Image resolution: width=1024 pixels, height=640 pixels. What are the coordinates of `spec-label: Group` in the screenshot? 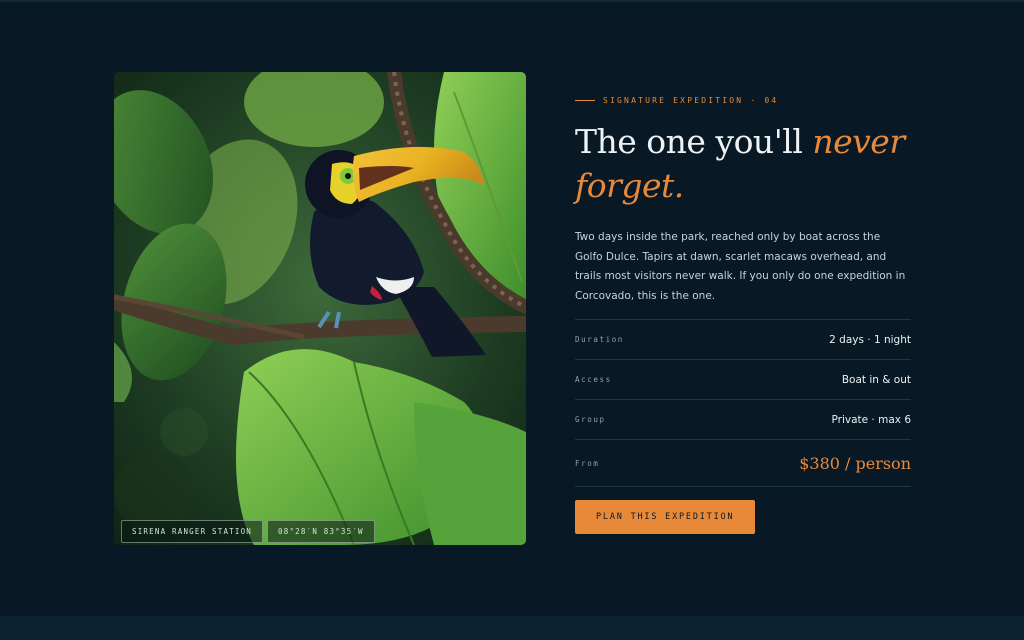 It's located at (590, 419).